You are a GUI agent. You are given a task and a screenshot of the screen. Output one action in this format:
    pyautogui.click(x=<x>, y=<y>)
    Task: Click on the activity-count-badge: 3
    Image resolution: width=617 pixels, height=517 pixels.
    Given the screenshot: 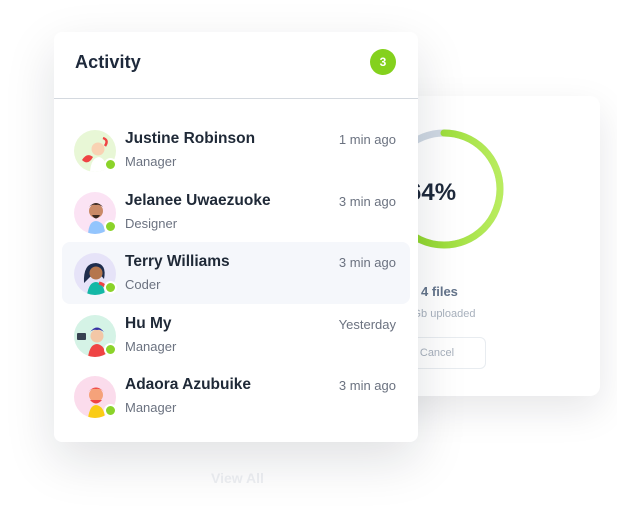 What is the action you would take?
    pyautogui.click(x=383, y=62)
    